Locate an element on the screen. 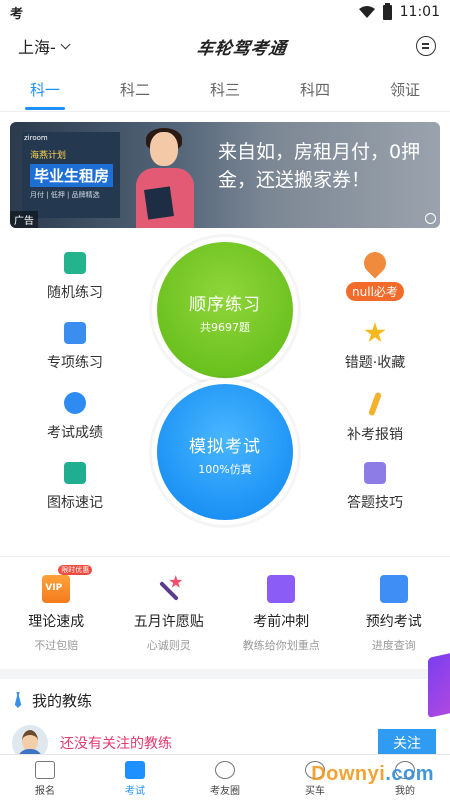 The width and height of the screenshot is (450, 800). answer-tips-button: 答题技巧 is located at coordinates (375, 487).